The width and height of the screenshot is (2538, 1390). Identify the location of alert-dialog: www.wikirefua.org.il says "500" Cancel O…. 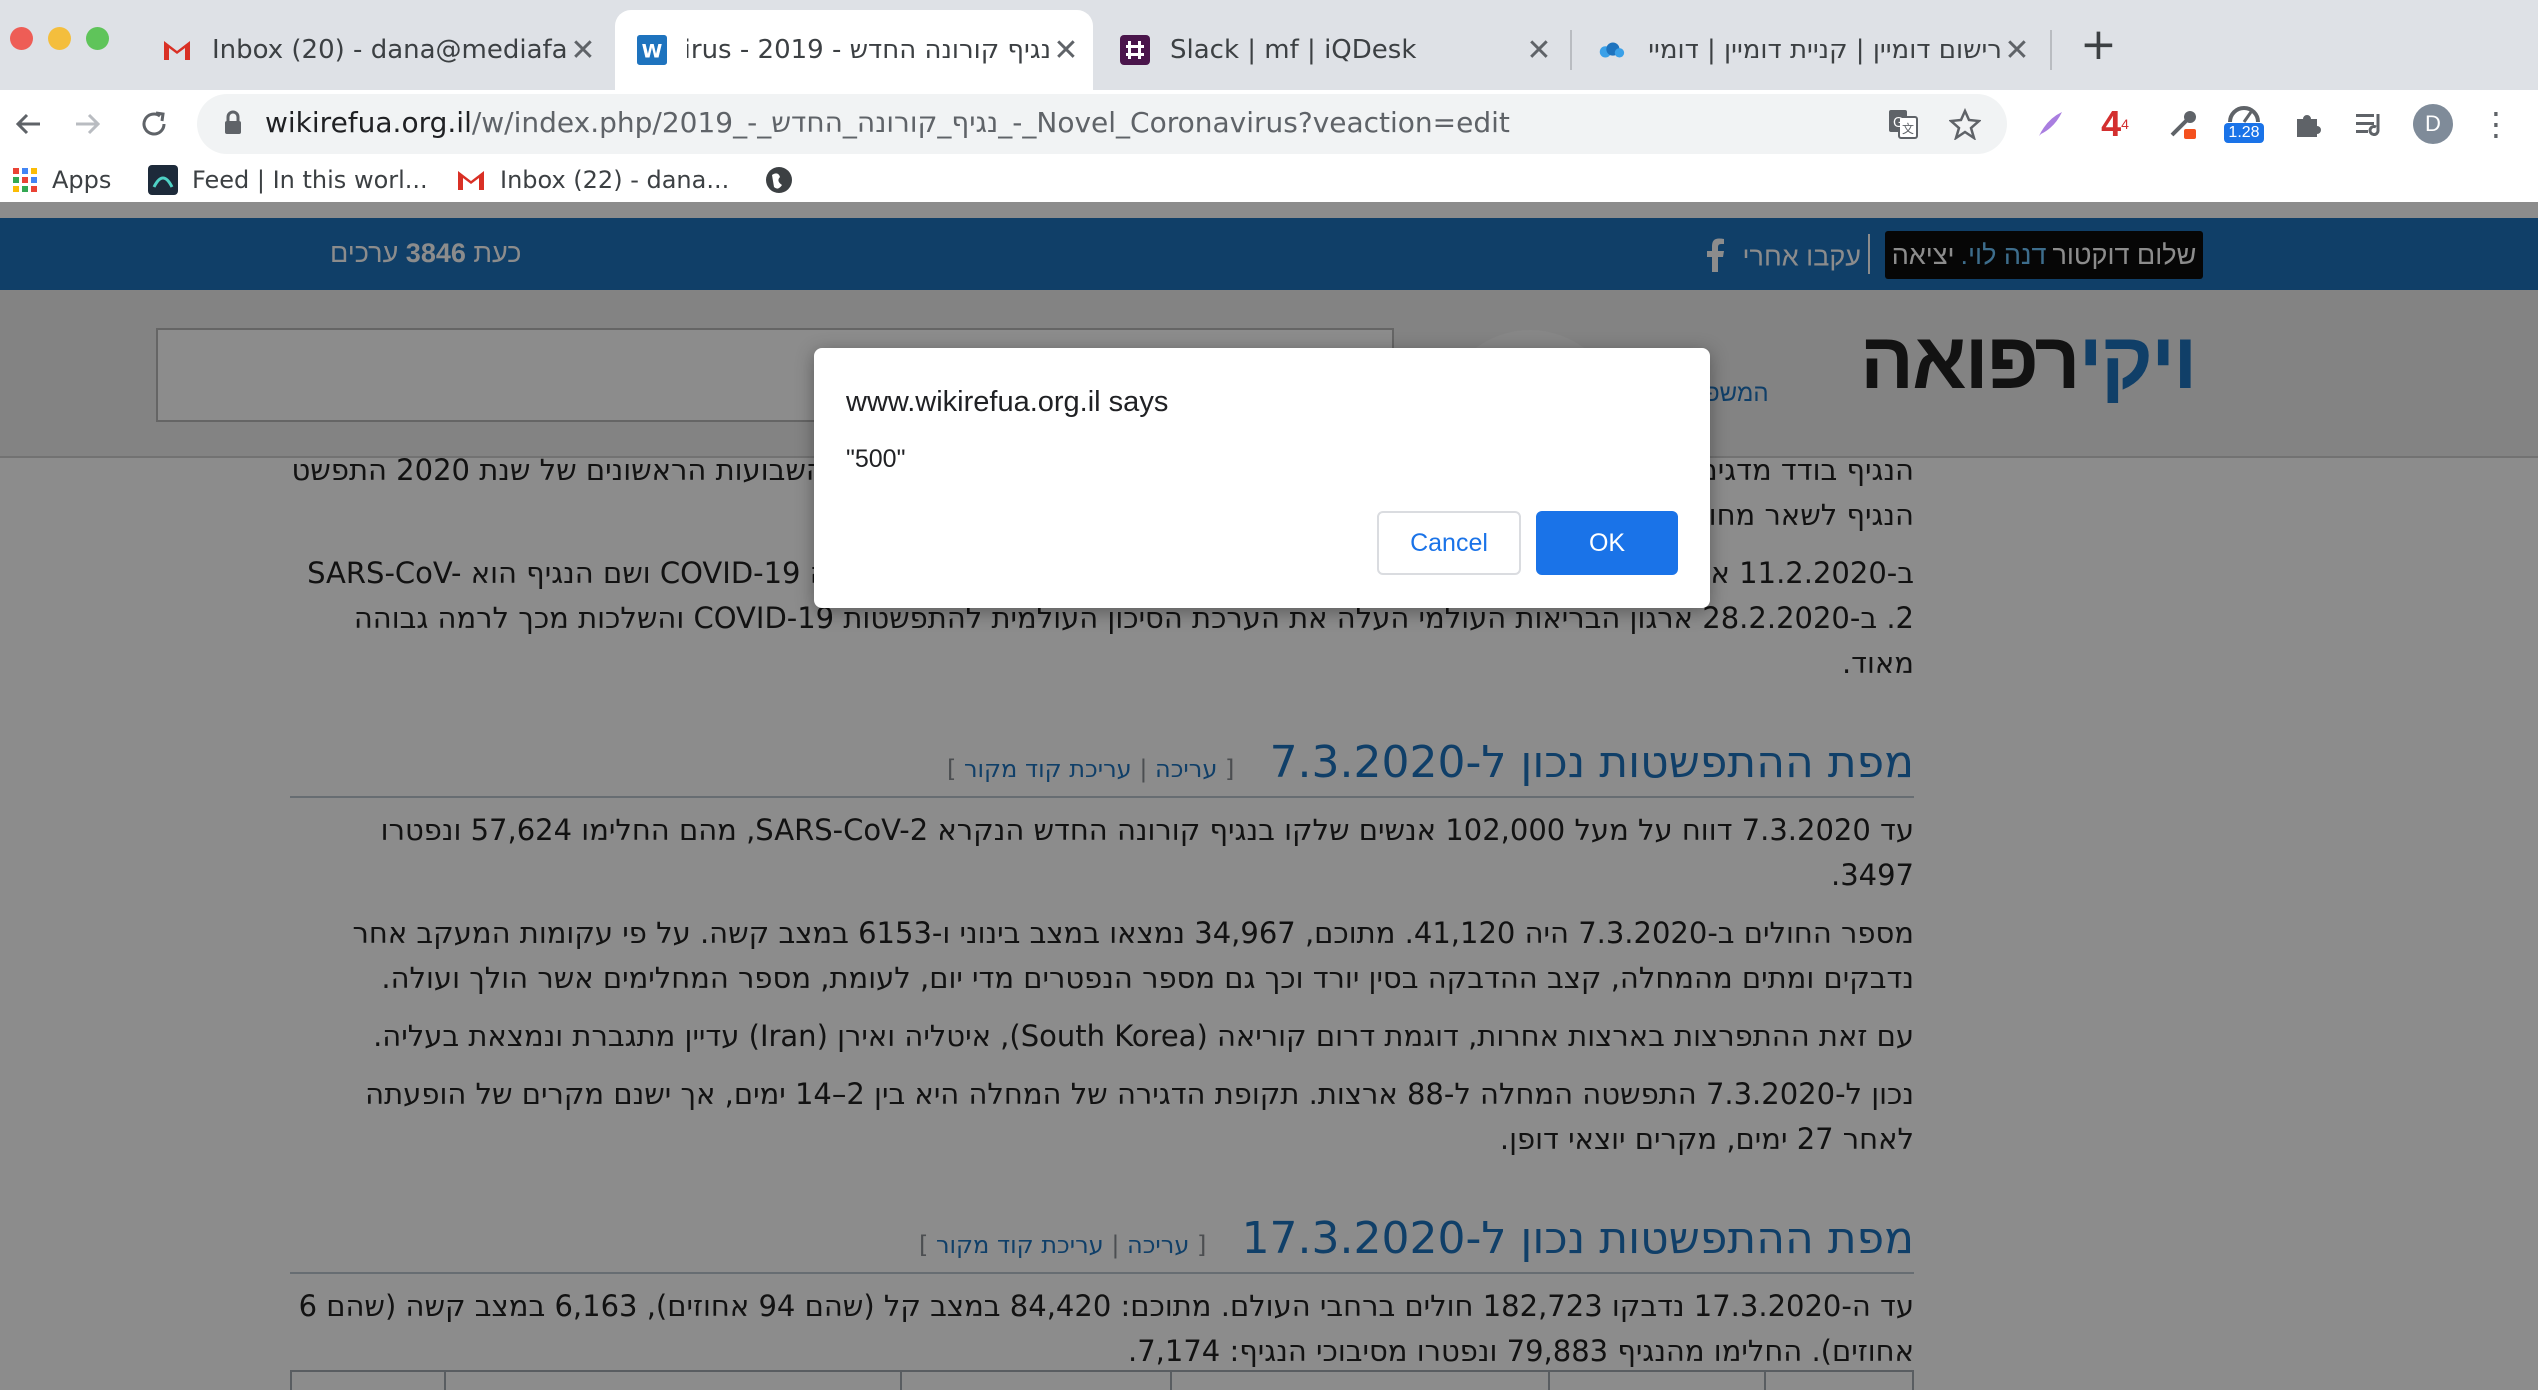
(1262, 478).